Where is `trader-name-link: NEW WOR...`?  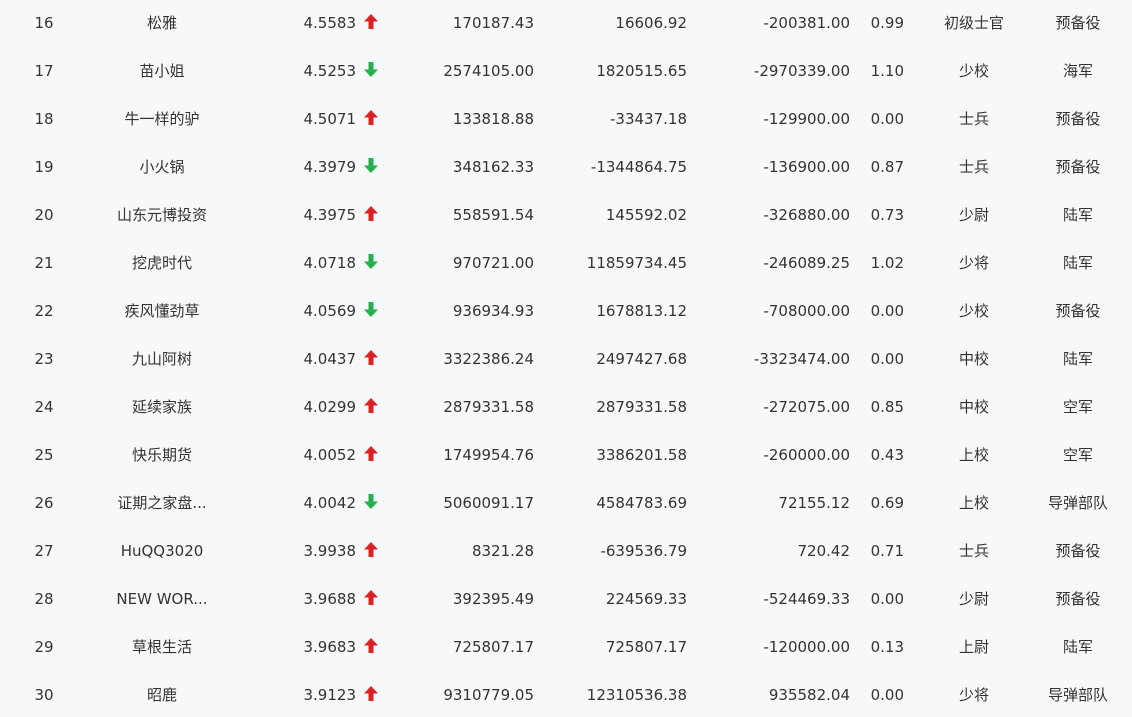
trader-name-link: NEW WOR... is located at coordinates (162, 600).